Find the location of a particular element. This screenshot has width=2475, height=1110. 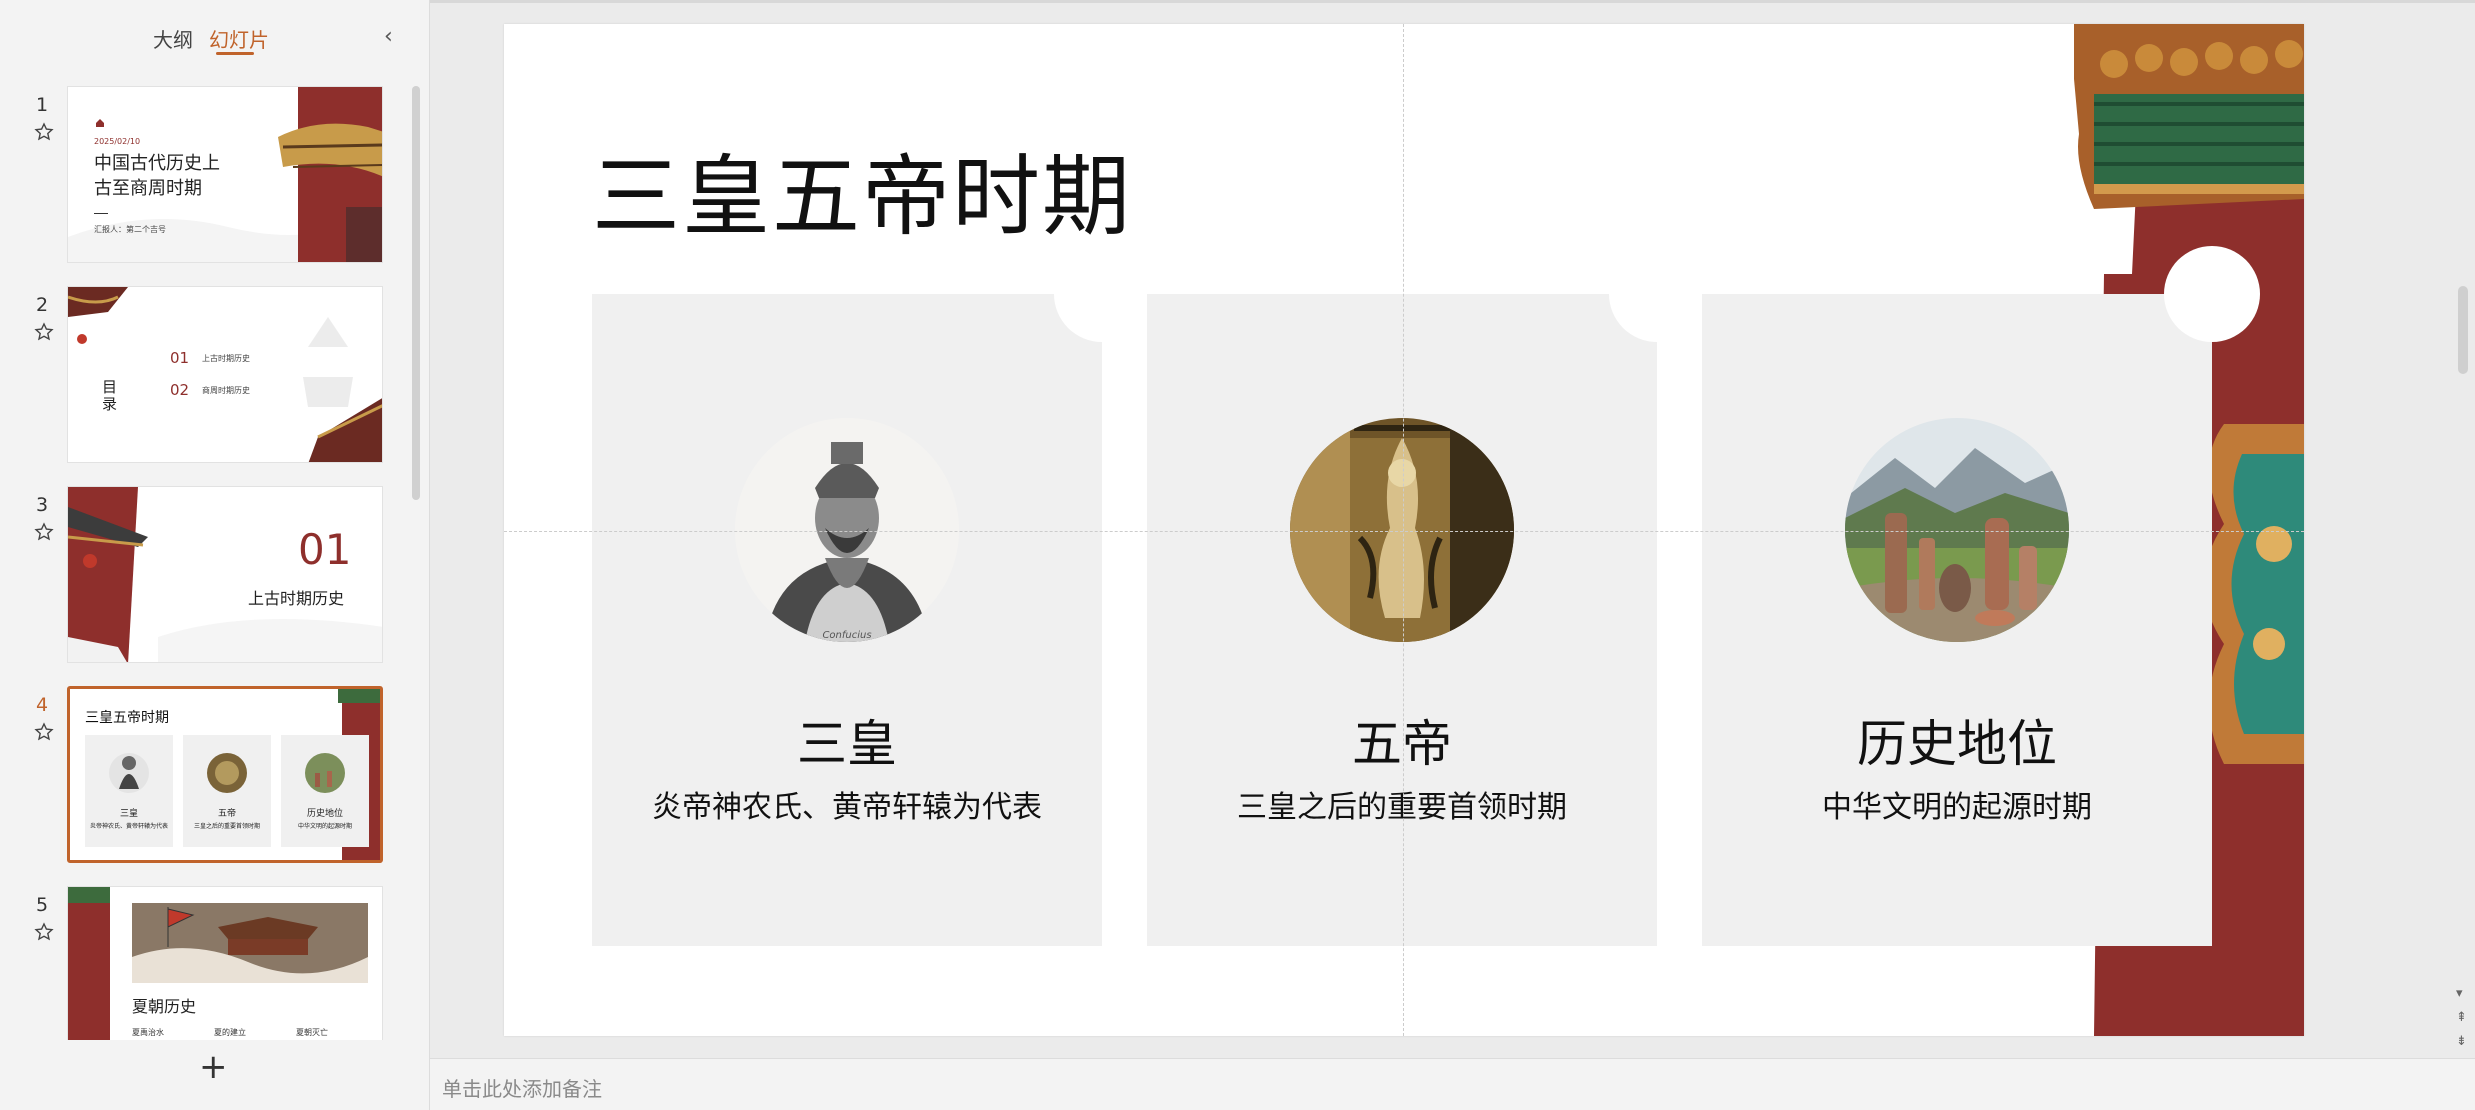

slide-thumbnail-2: 目录 01 上古时期历史 02 商周时期历史 is located at coordinates (225, 374).